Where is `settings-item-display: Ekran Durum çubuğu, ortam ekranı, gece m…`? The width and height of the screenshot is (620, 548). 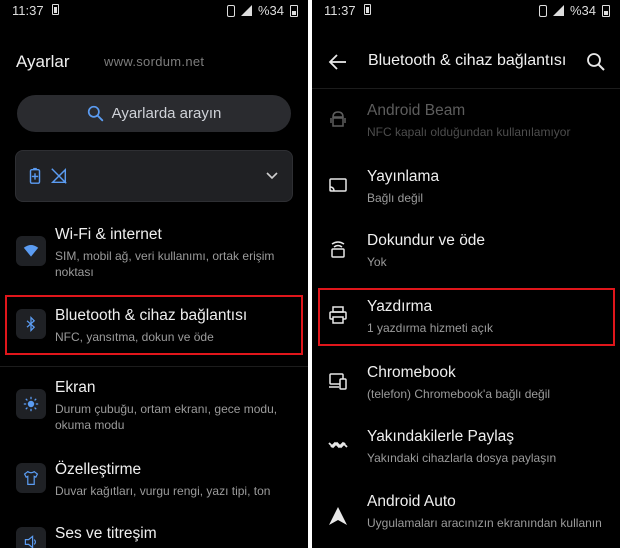
settings-item-display: Ekran Durum çubuğu, ortam ekranı, gece m… is located at coordinates (154, 407).